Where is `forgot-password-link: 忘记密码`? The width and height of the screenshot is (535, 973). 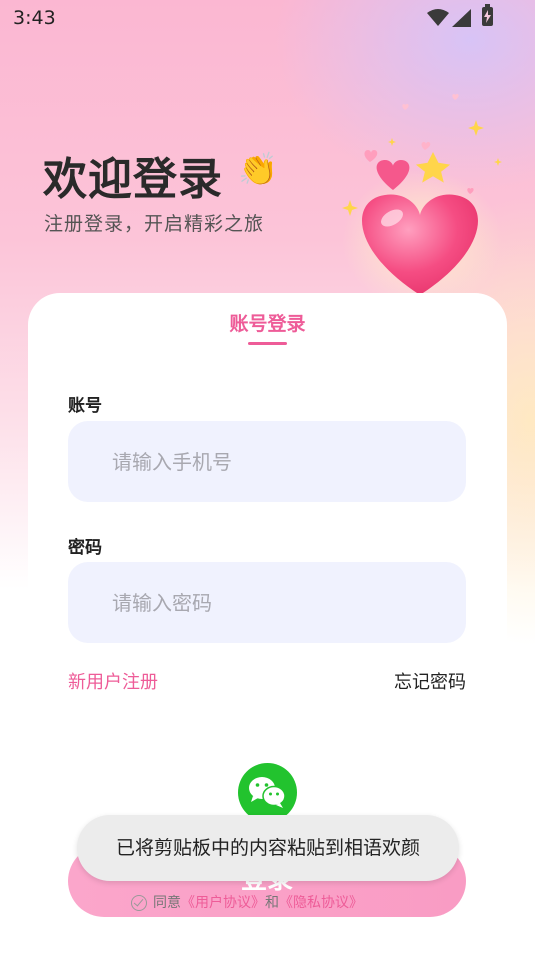
forgot-password-link: 忘记密码 is located at coordinates (430, 681).